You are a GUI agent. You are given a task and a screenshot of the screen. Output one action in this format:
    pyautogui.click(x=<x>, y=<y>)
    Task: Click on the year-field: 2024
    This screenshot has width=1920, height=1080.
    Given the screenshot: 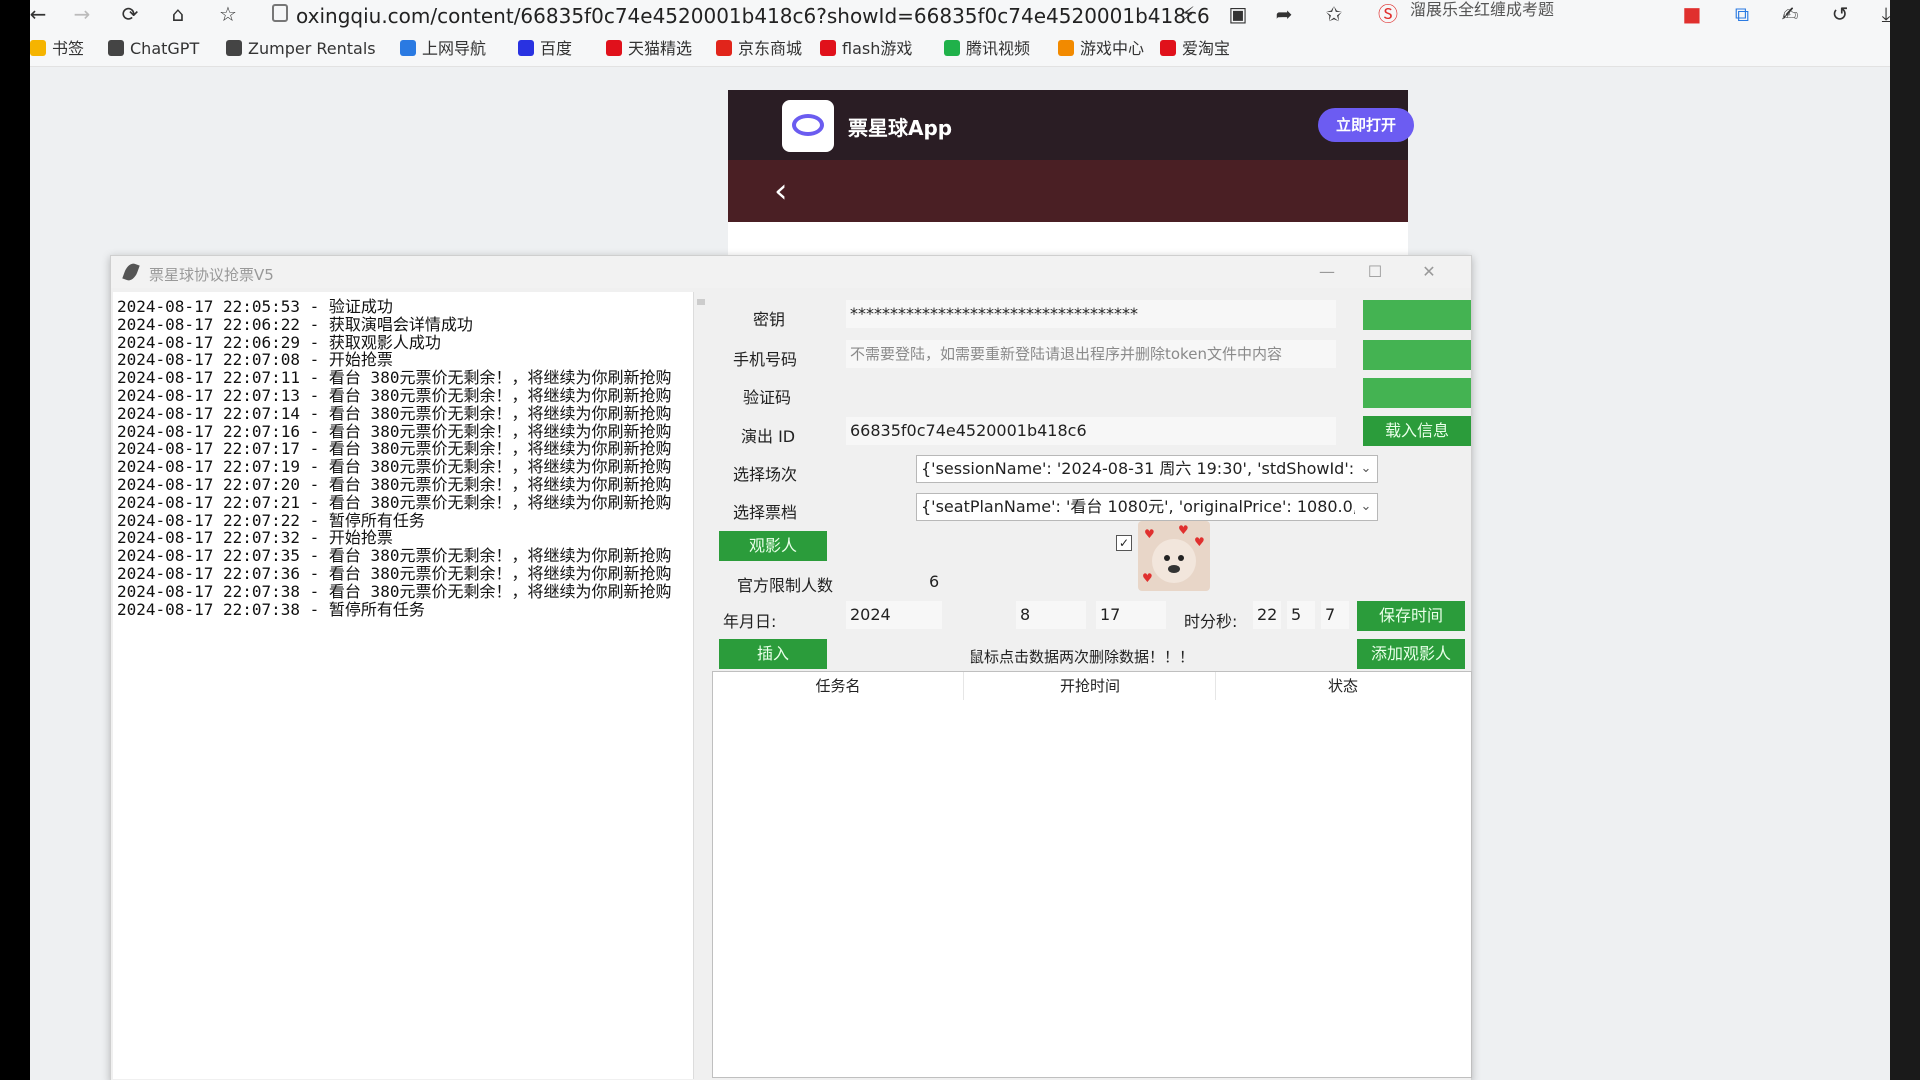 What is the action you would take?
    pyautogui.click(x=894, y=615)
    